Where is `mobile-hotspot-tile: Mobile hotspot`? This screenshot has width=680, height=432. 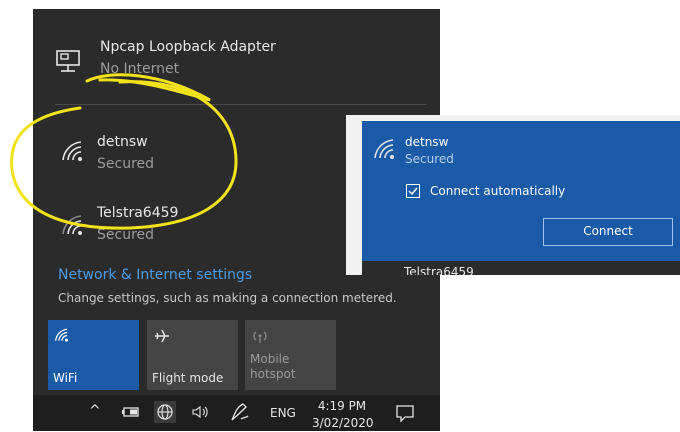 mobile-hotspot-tile: Mobile hotspot is located at coordinates (290, 355).